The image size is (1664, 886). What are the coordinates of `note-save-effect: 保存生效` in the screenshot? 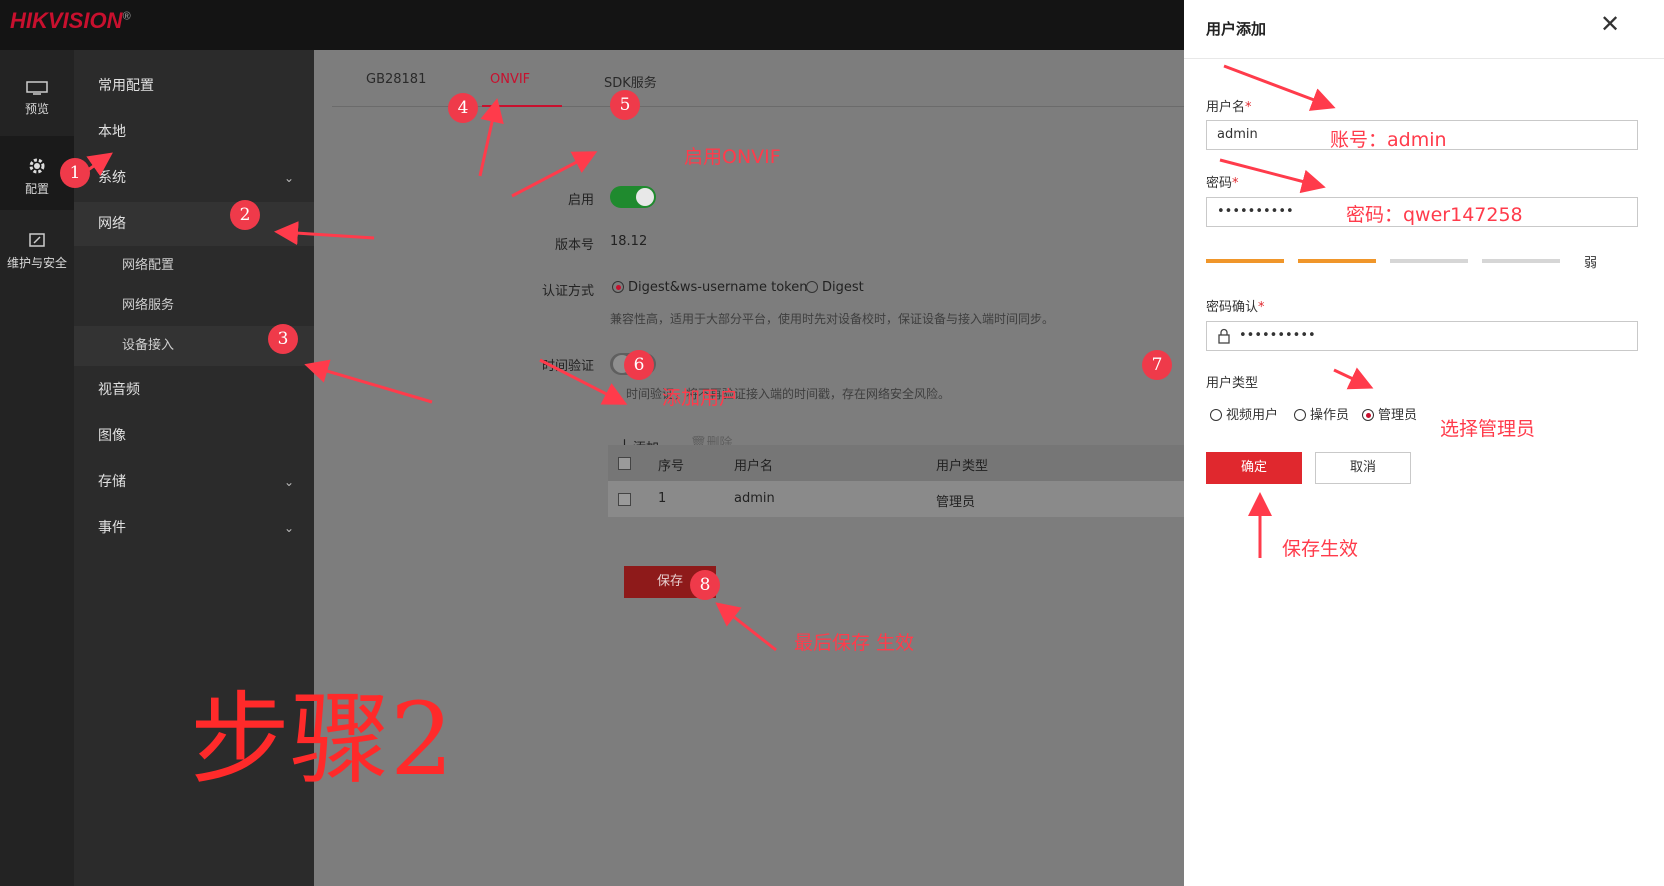 It's located at (1320, 549).